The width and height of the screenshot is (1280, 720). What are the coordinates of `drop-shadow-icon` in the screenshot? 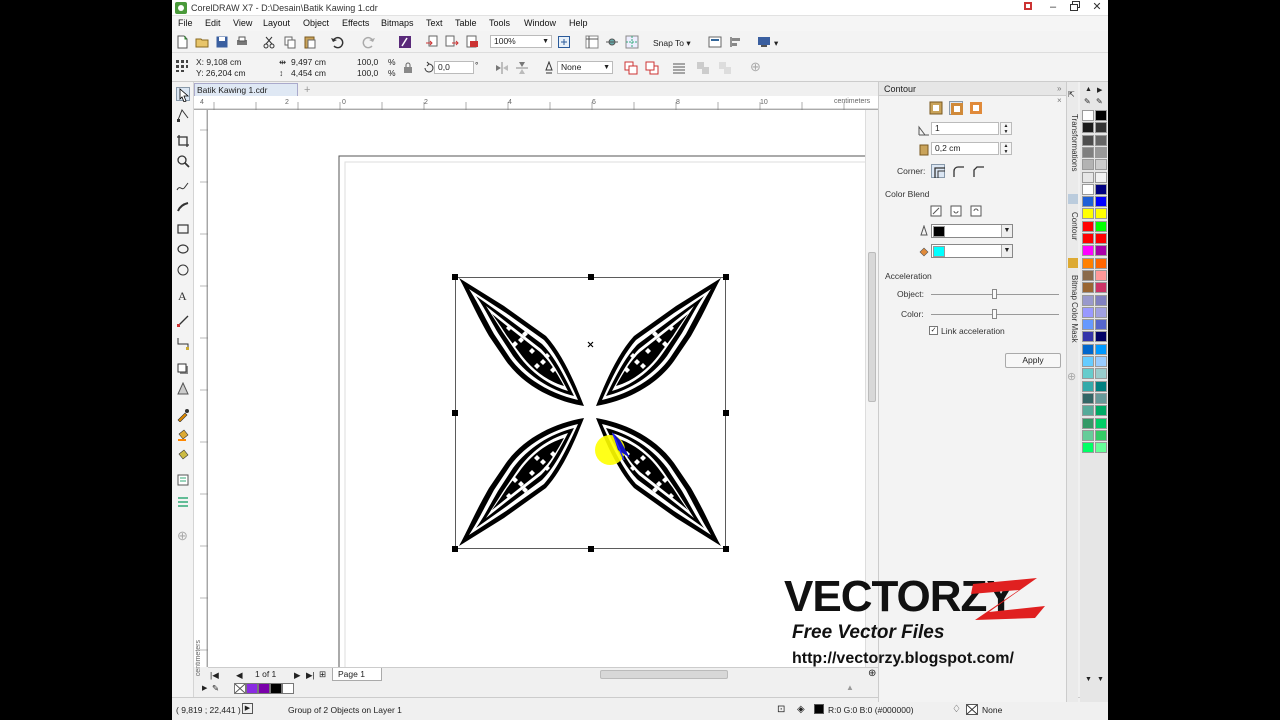 It's located at (183, 369).